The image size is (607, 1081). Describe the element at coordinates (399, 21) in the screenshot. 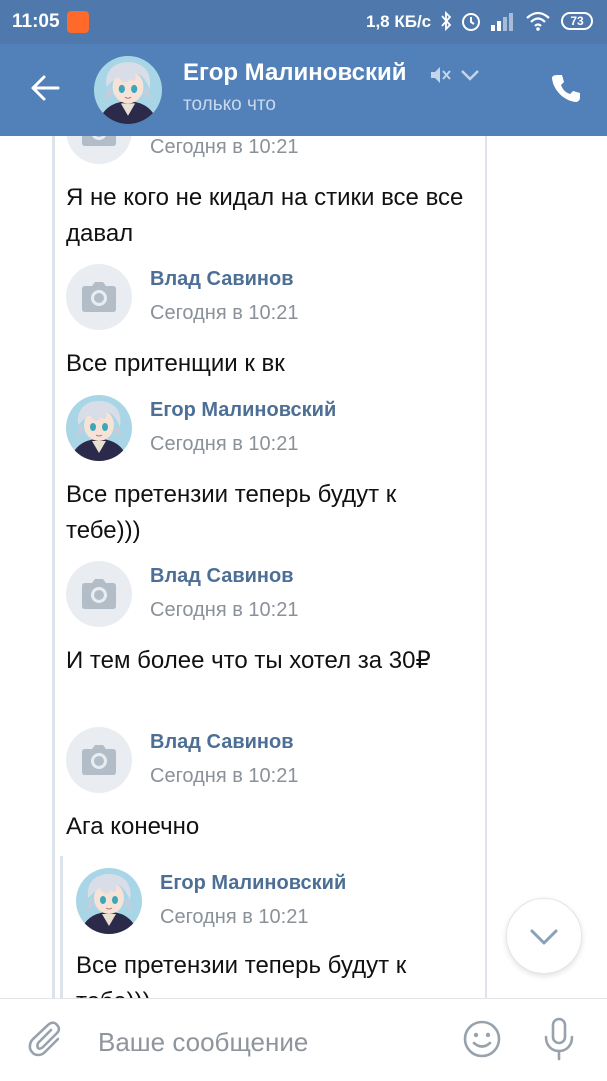

I see `network-speed: 1,8 КБ/с` at that location.